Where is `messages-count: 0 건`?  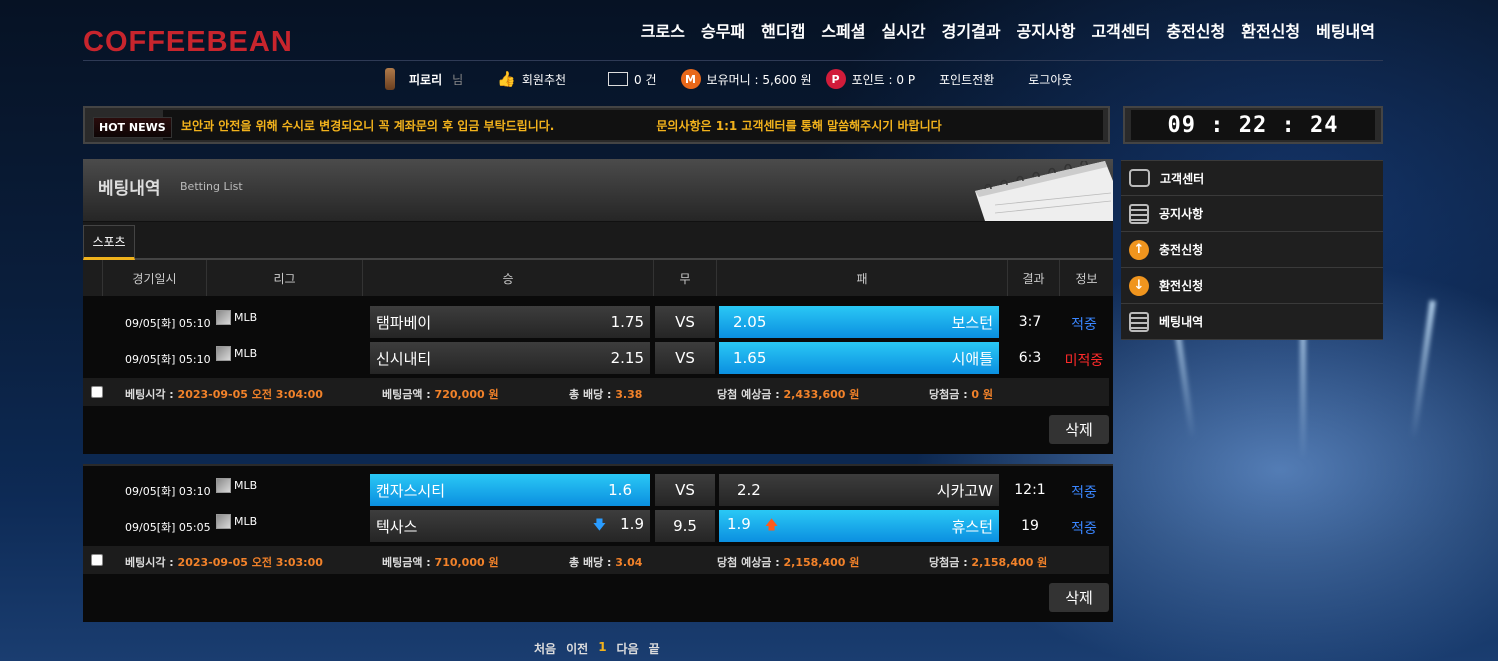 messages-count: 0 건 is located at coordinates (645, 79).